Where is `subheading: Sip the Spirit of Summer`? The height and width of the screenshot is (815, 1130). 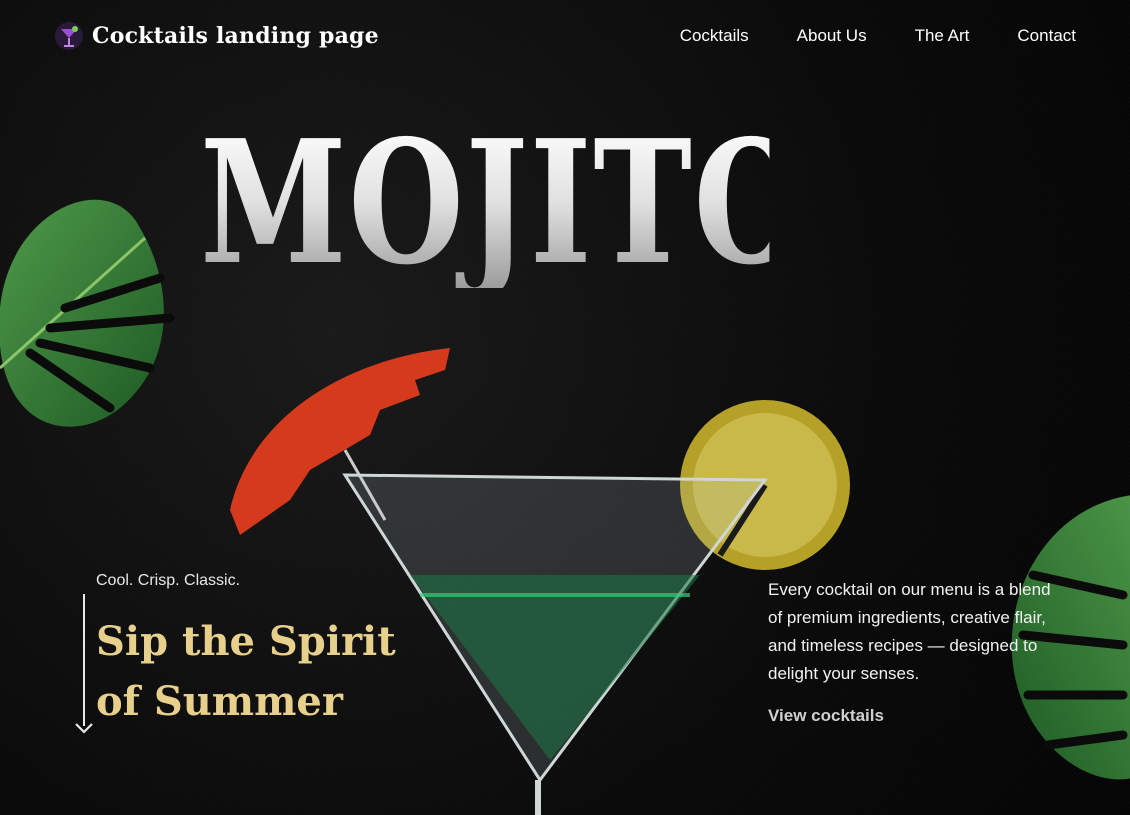
subheading: Sip the Spirit of Summer is located at coordinates (246, 671).